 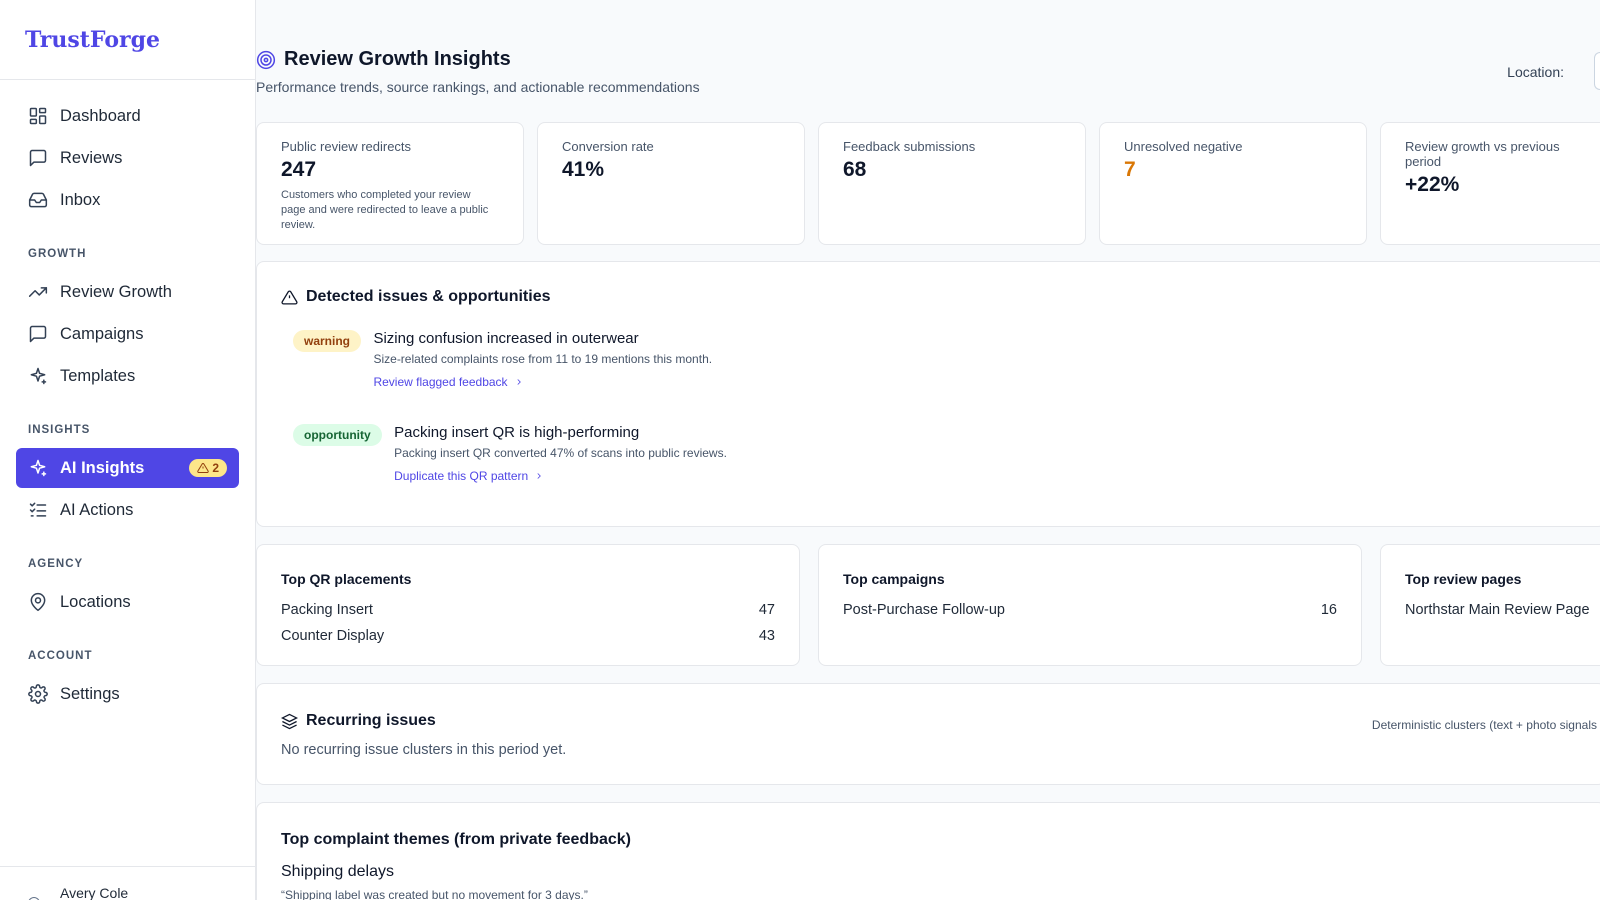 I want to click on sidebar-item-templates: Templates, so click(x=127, y=376).